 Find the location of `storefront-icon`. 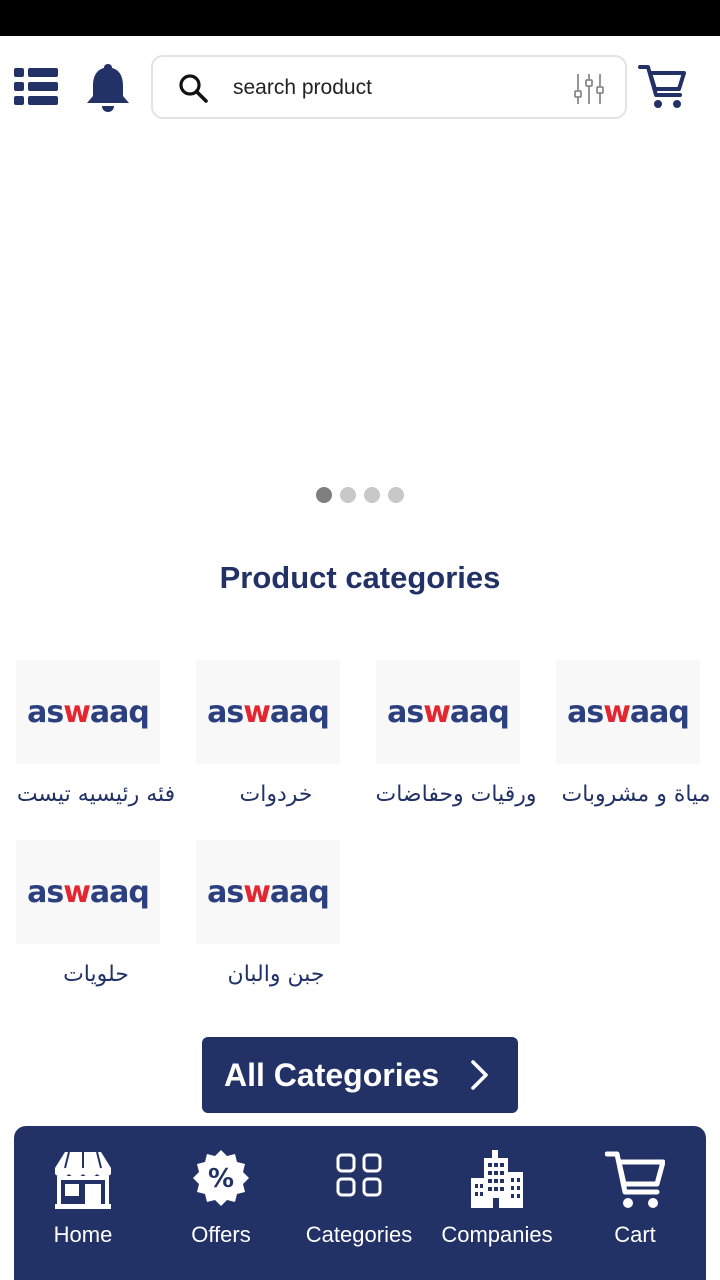

storefront-icon is located at coordinates (83, 1180).